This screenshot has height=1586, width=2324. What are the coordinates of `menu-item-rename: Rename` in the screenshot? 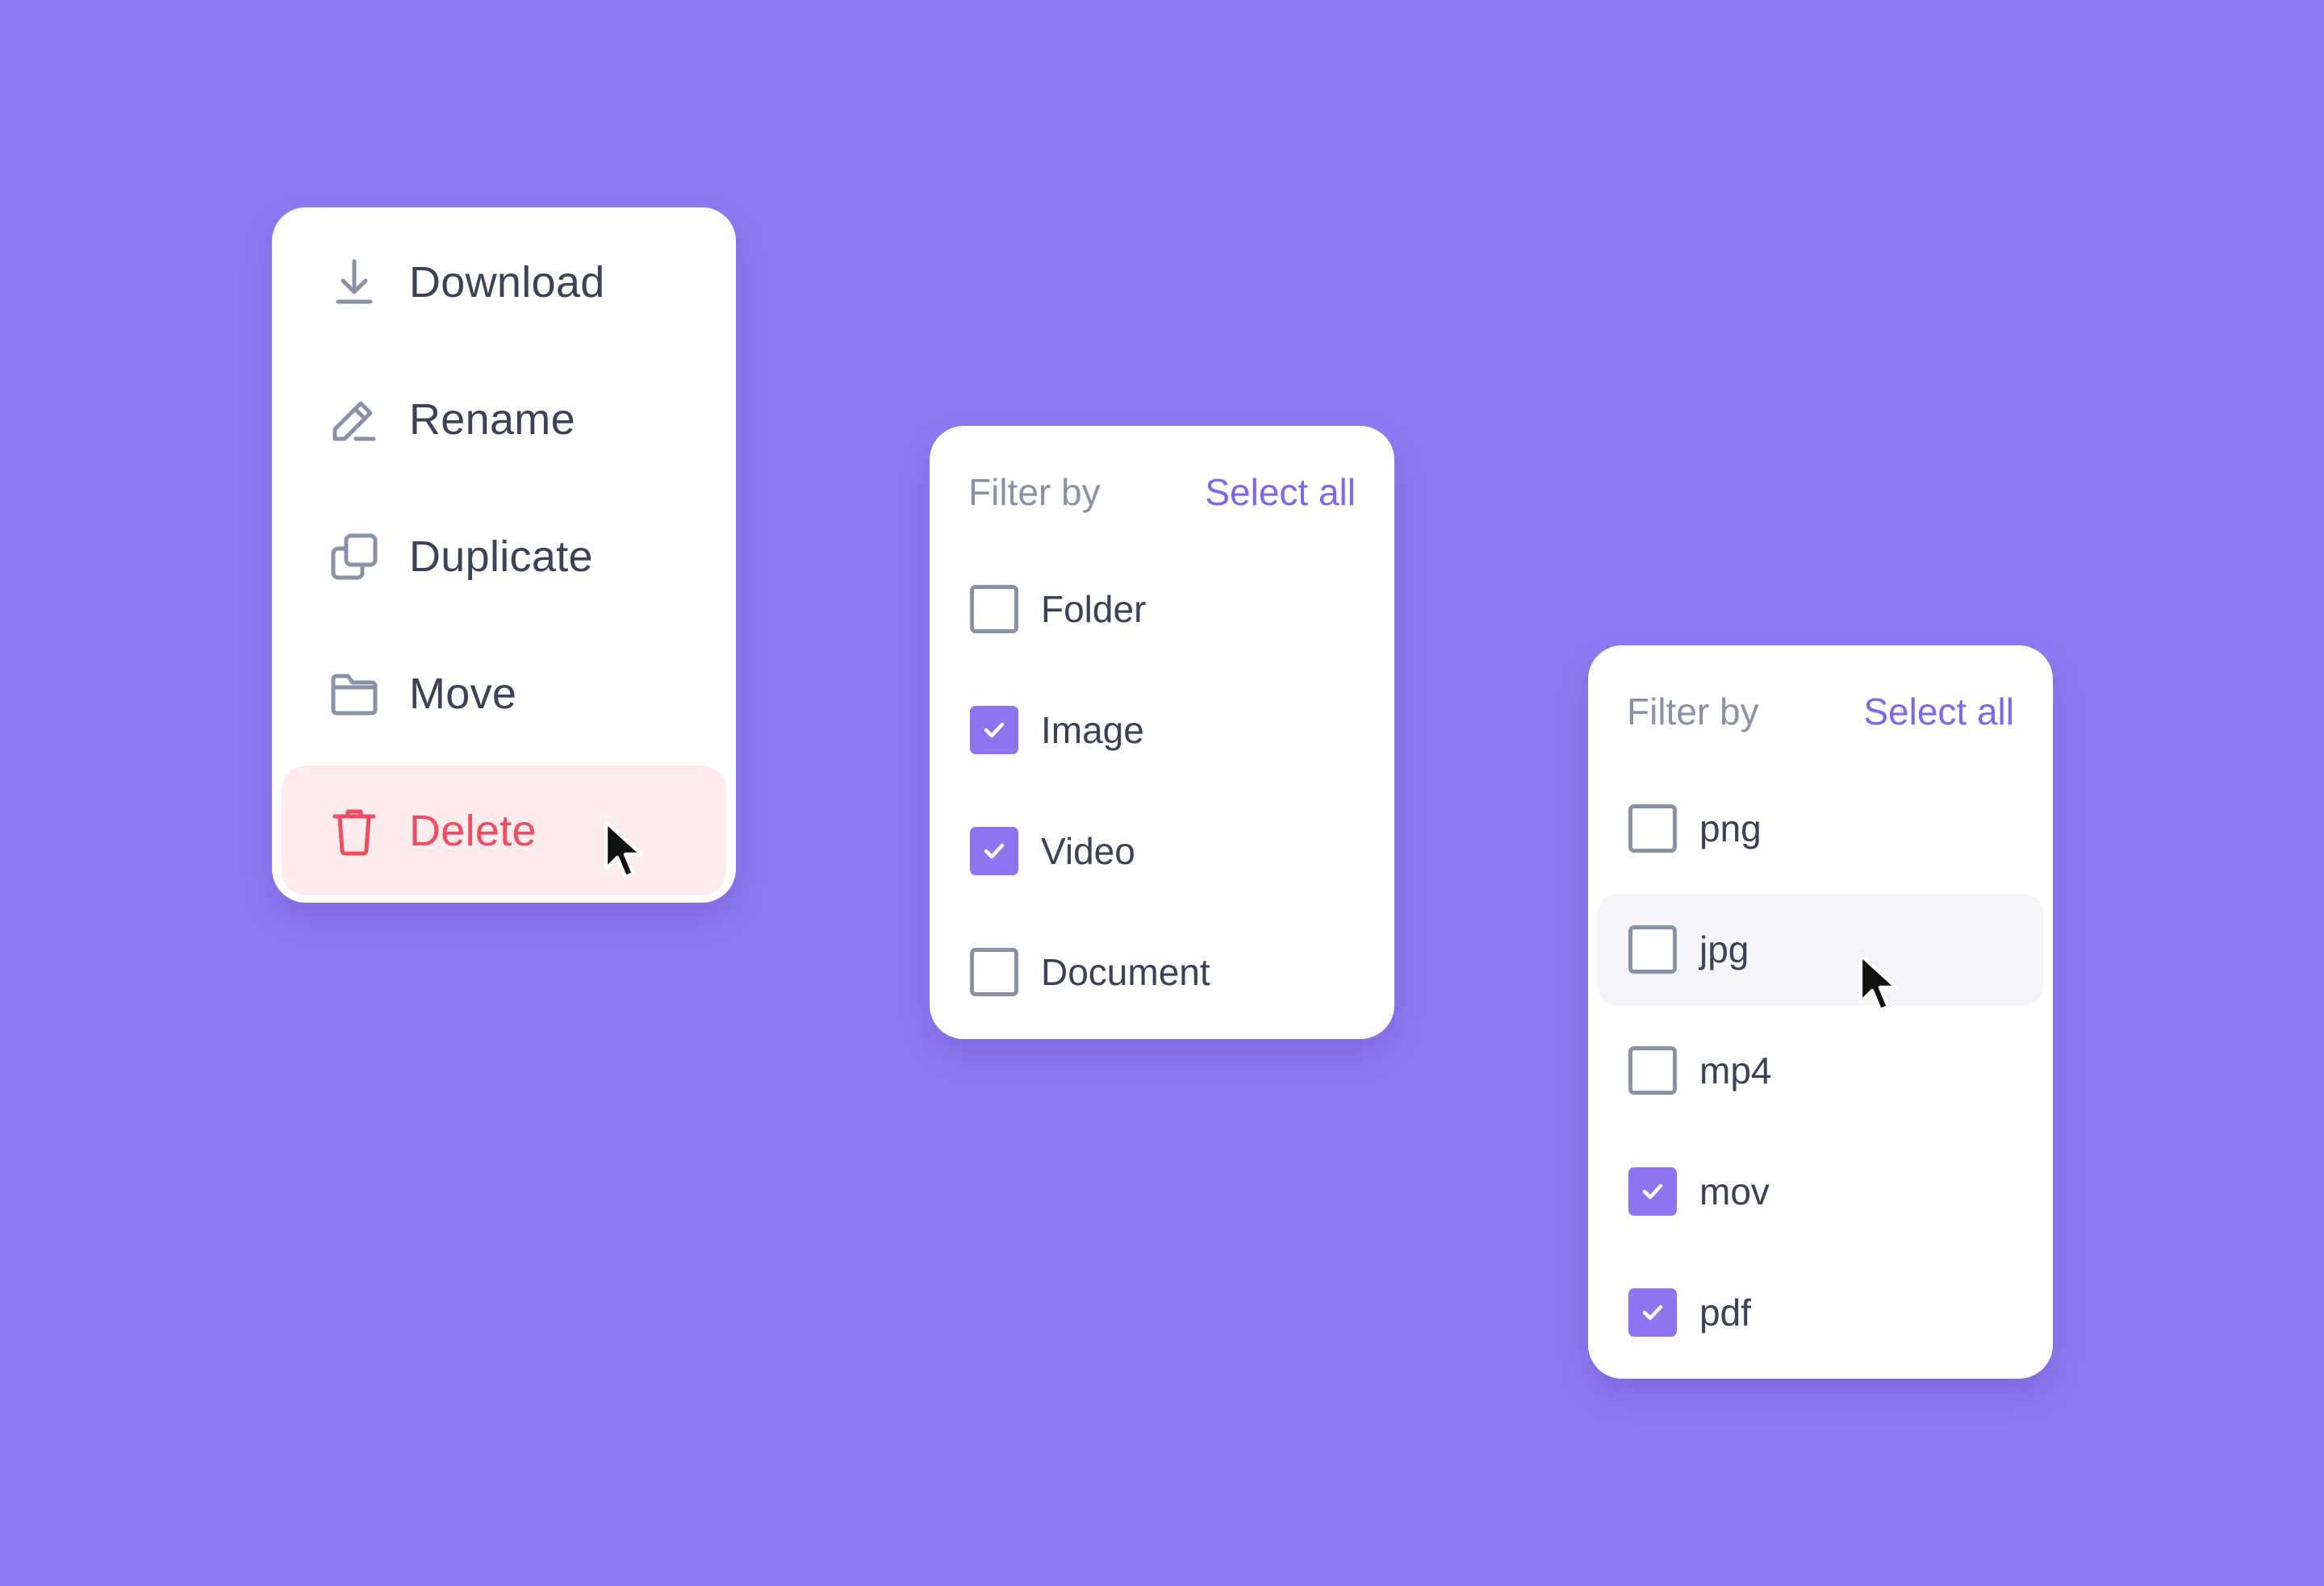 It's located at (504, 419).